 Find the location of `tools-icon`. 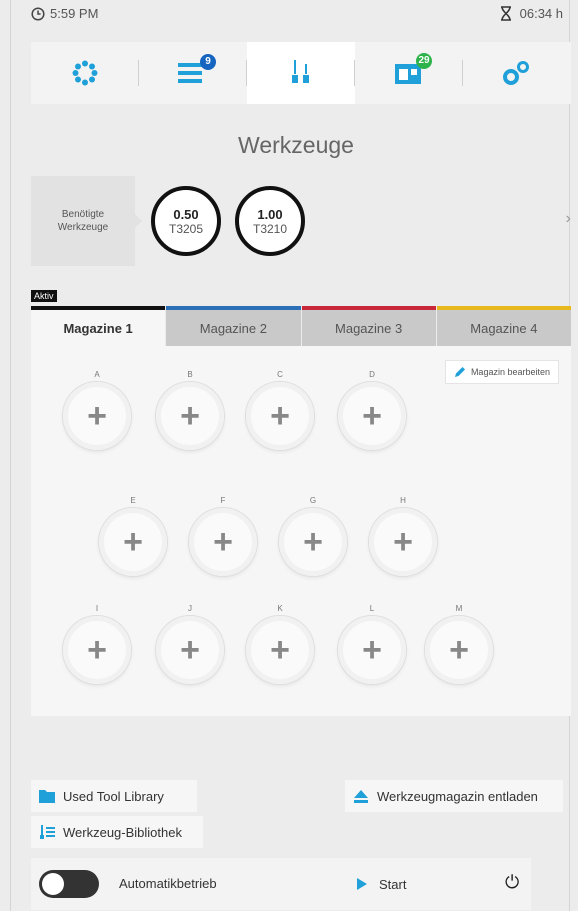

tools-icon is located at coordinates (300, 71).